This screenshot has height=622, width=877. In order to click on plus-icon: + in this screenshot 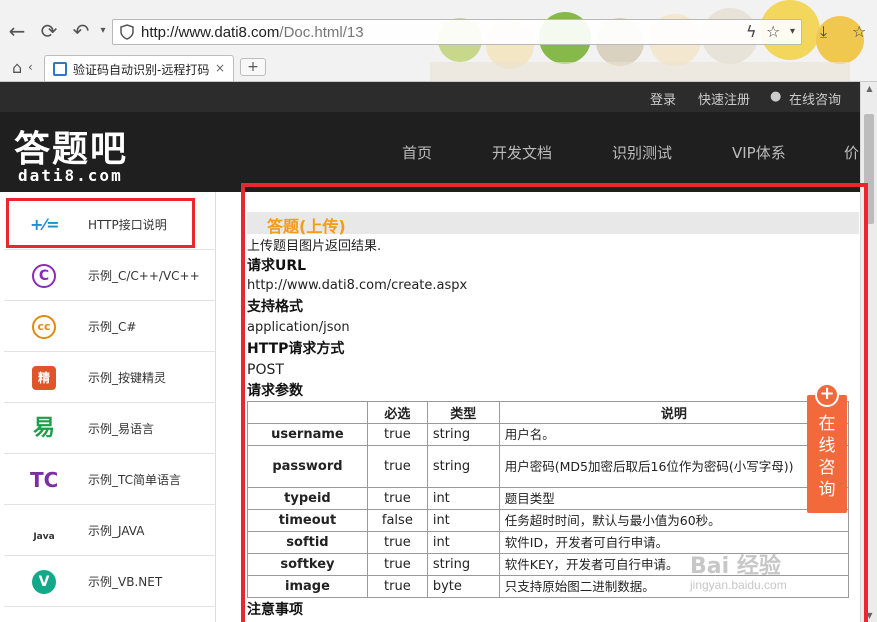, I will do `click(827, 395)`.